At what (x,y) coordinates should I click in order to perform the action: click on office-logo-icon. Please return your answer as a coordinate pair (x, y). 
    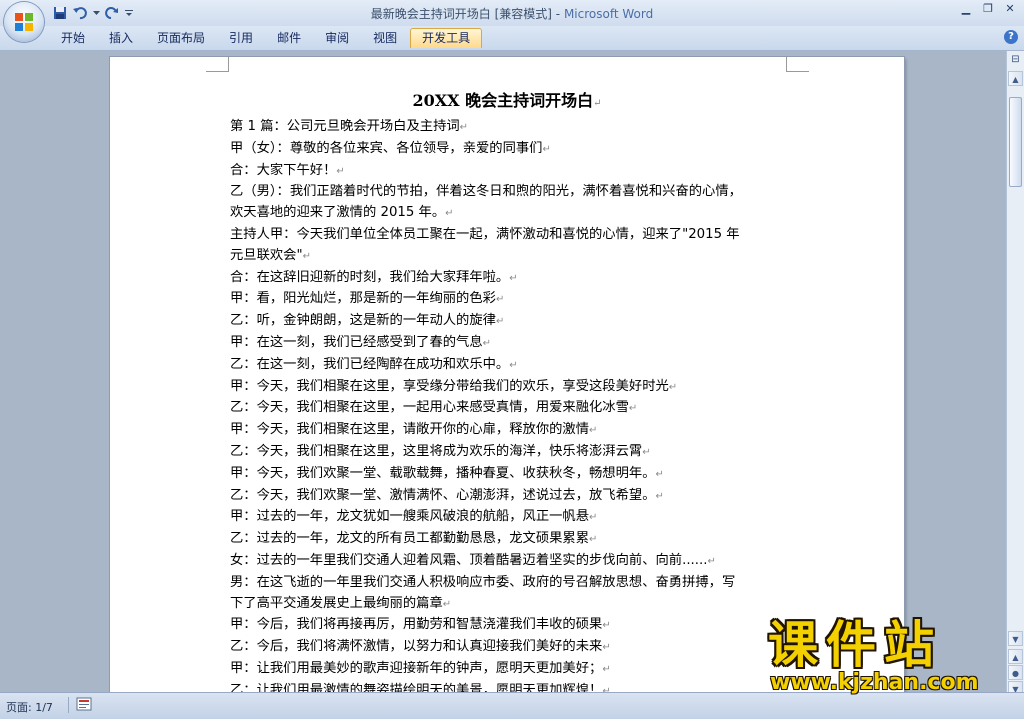
    Looking at the image, I should click on (24, 22).